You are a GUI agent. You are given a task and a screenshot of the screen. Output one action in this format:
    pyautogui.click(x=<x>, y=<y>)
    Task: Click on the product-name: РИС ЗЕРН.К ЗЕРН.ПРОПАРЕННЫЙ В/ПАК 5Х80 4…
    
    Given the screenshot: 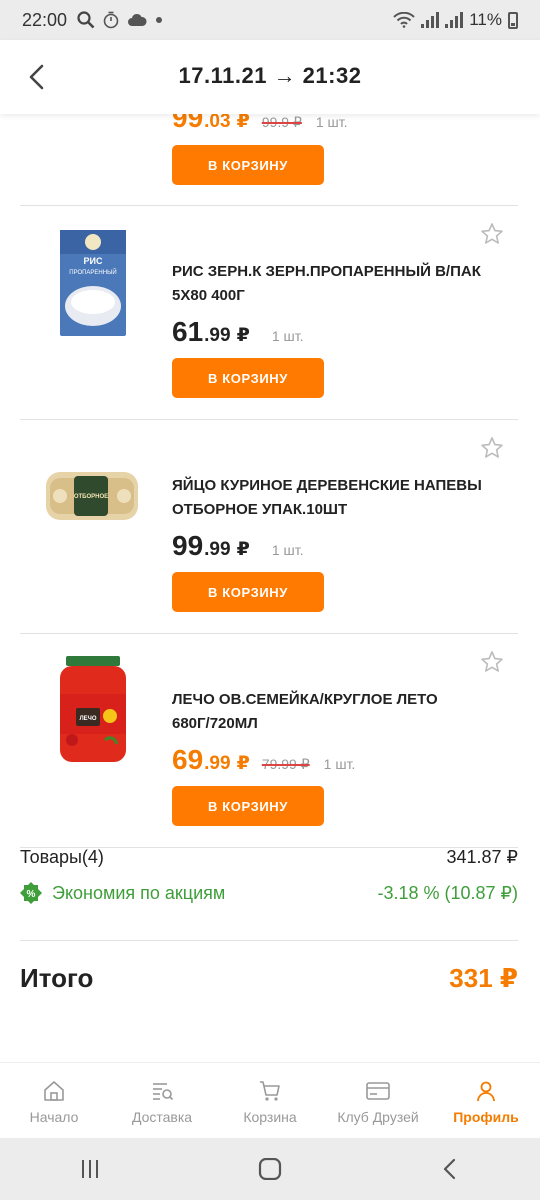 What is the action you would take?
    pyautogui.click(x=326, y=283)
    